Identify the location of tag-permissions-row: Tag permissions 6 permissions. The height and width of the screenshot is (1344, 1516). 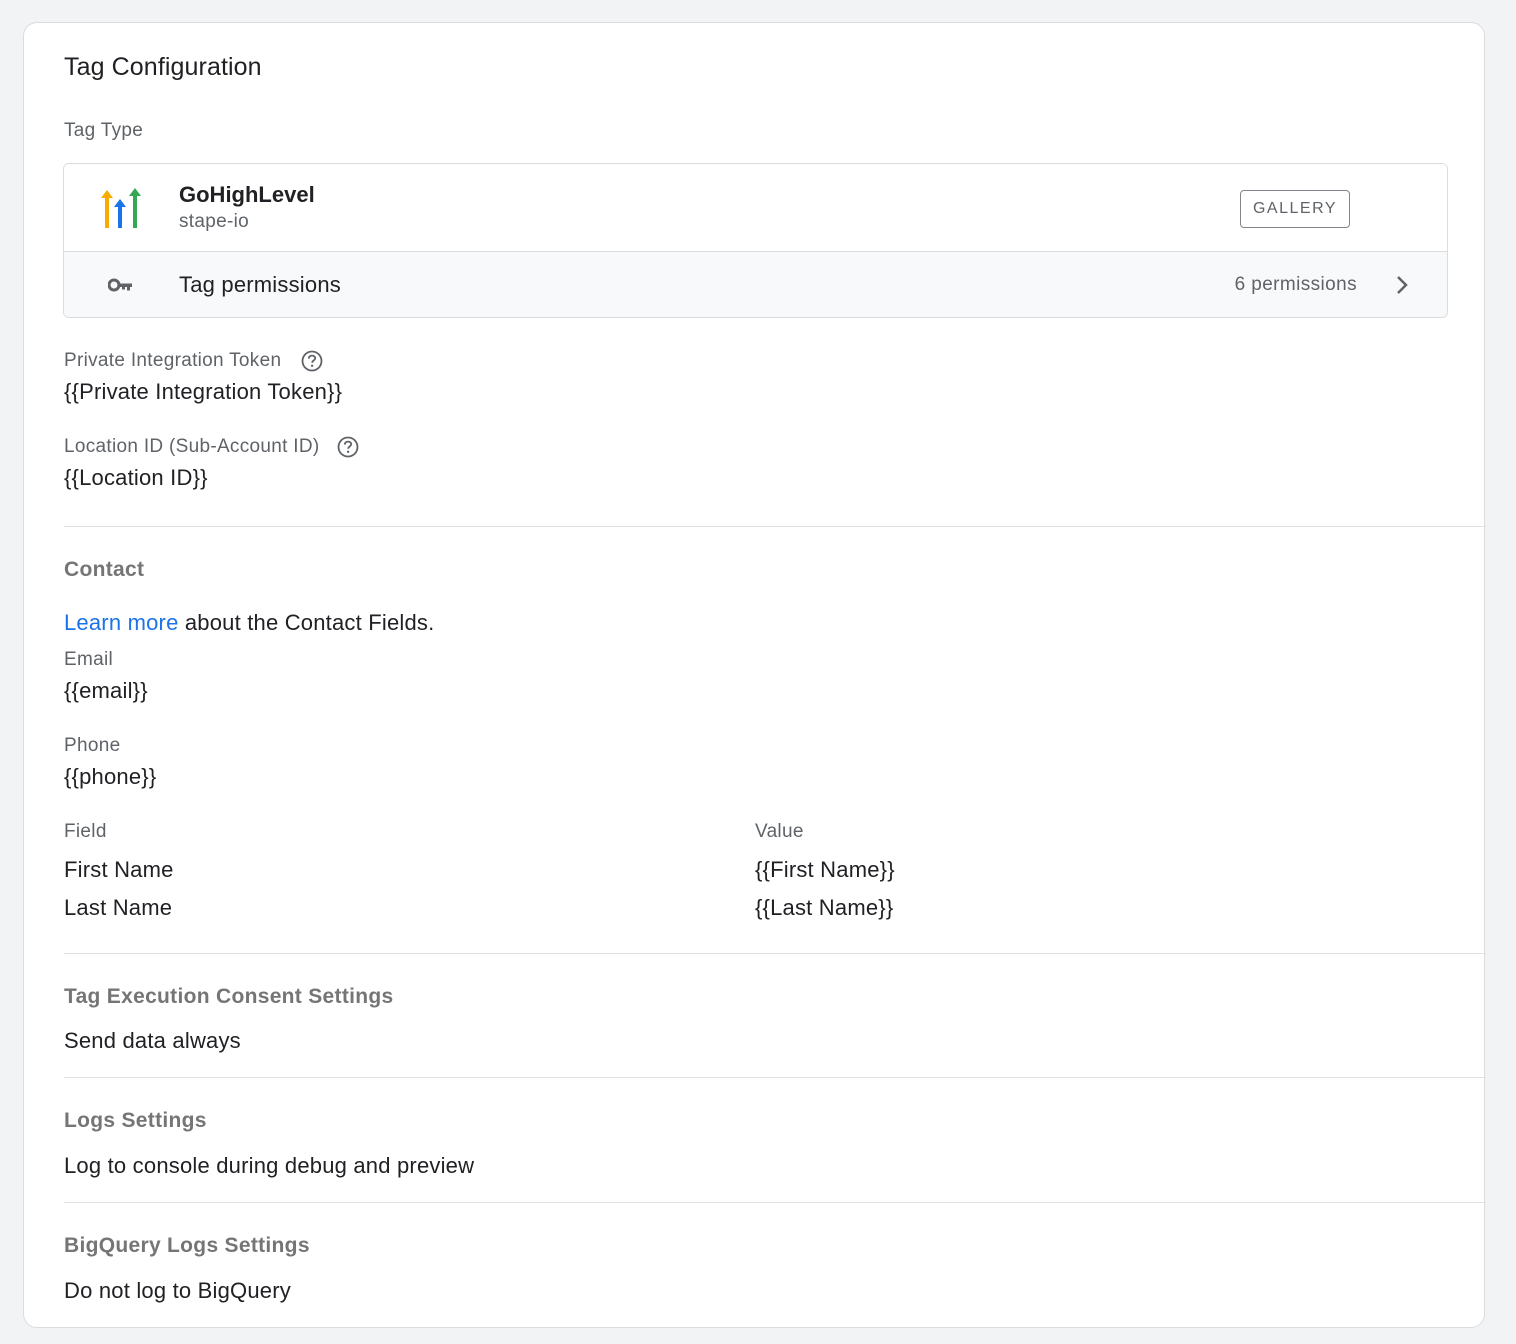
(755, 284).